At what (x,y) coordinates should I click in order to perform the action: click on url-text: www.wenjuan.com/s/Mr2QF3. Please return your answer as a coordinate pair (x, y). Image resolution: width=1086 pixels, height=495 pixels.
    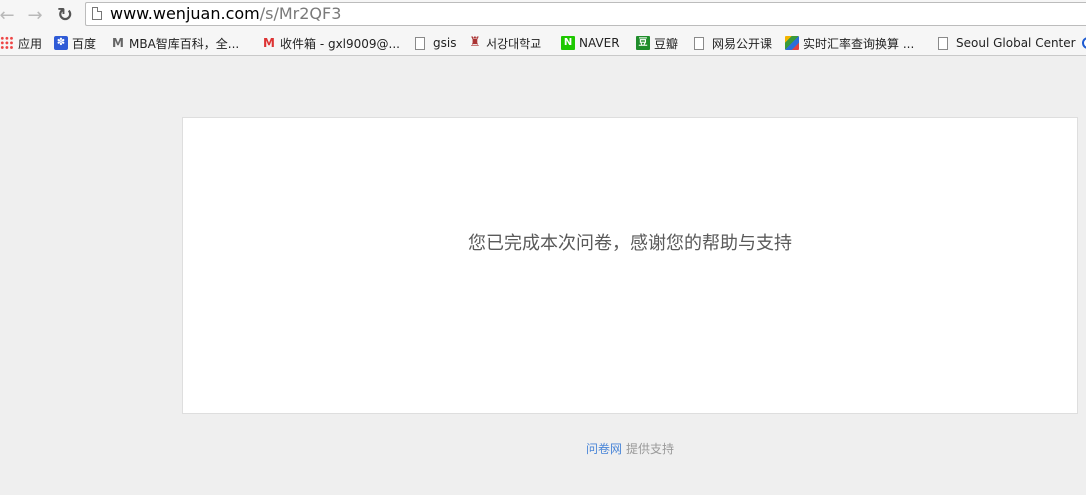
    Looking at the image, I should click on (225, 14).